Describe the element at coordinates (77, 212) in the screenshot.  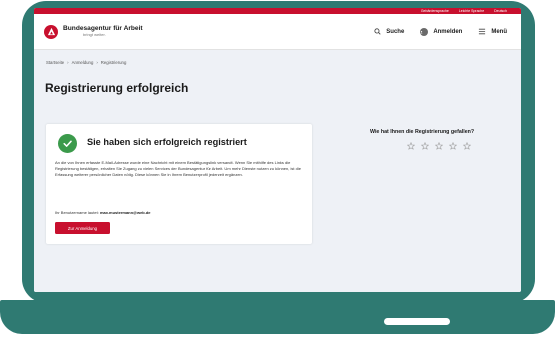
I see `username-prefix: Ihr Benutzername lautet:` at that location.